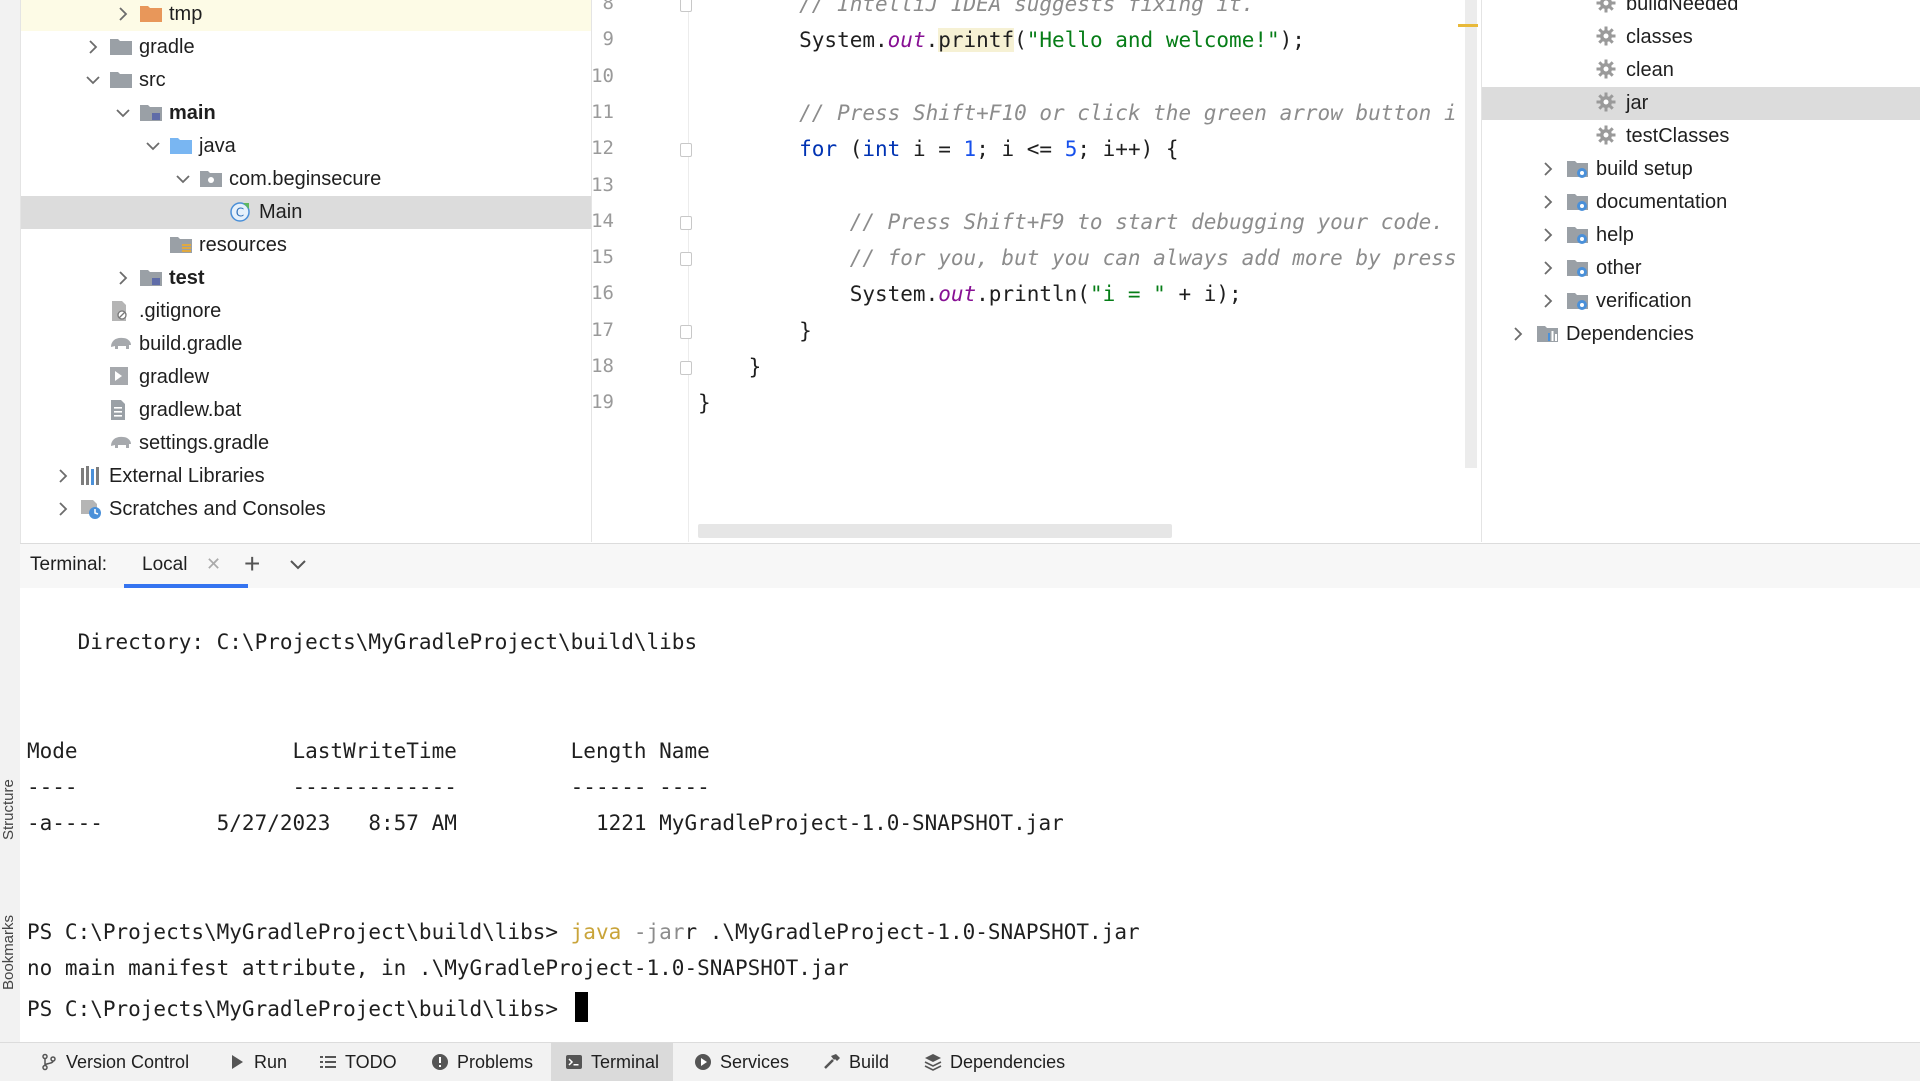  Describe the element at coordinates (1701, 268) in the screenshot. I see `gradle-task-item: other` at that location.